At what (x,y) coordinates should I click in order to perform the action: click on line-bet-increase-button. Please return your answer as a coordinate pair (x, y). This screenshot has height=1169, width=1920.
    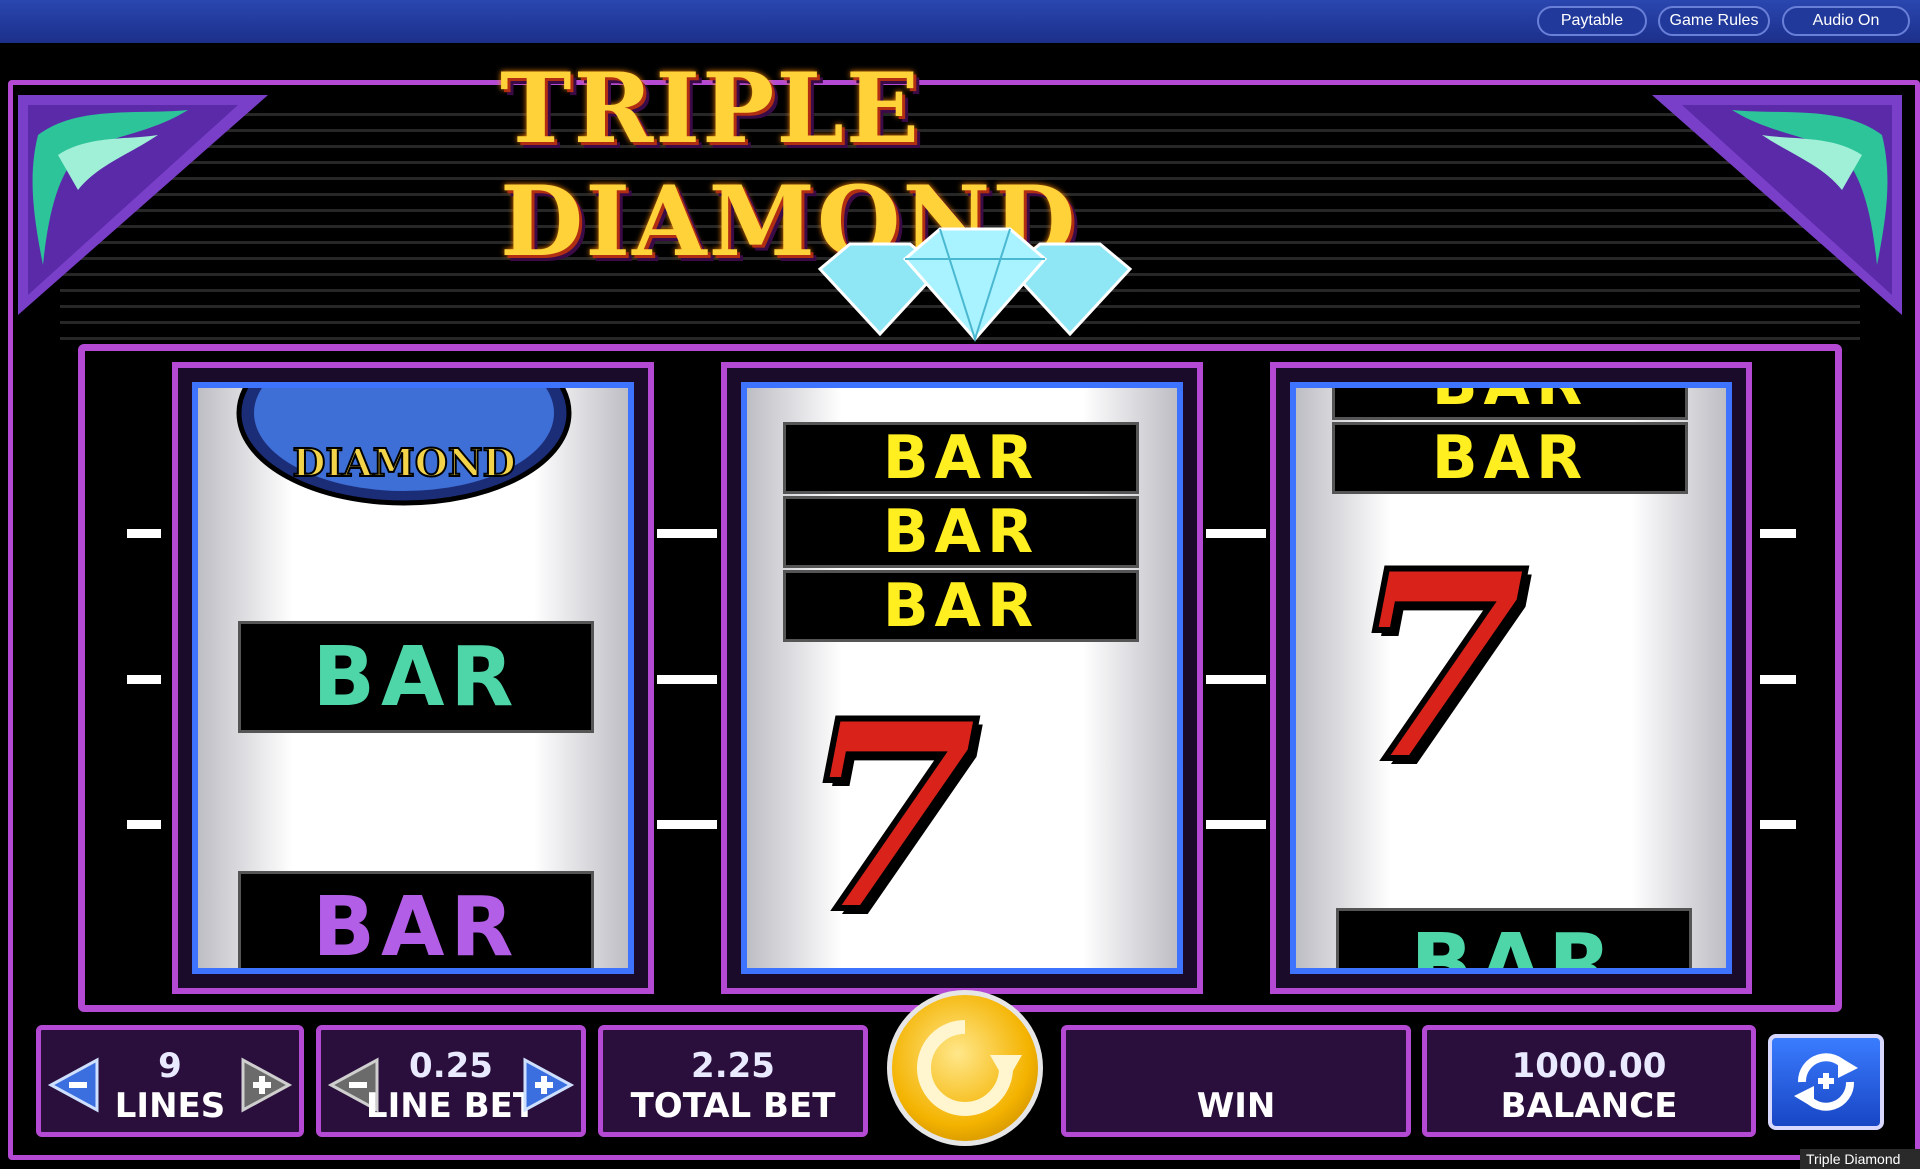
    Looking at the image, I should click on (549, 1085).